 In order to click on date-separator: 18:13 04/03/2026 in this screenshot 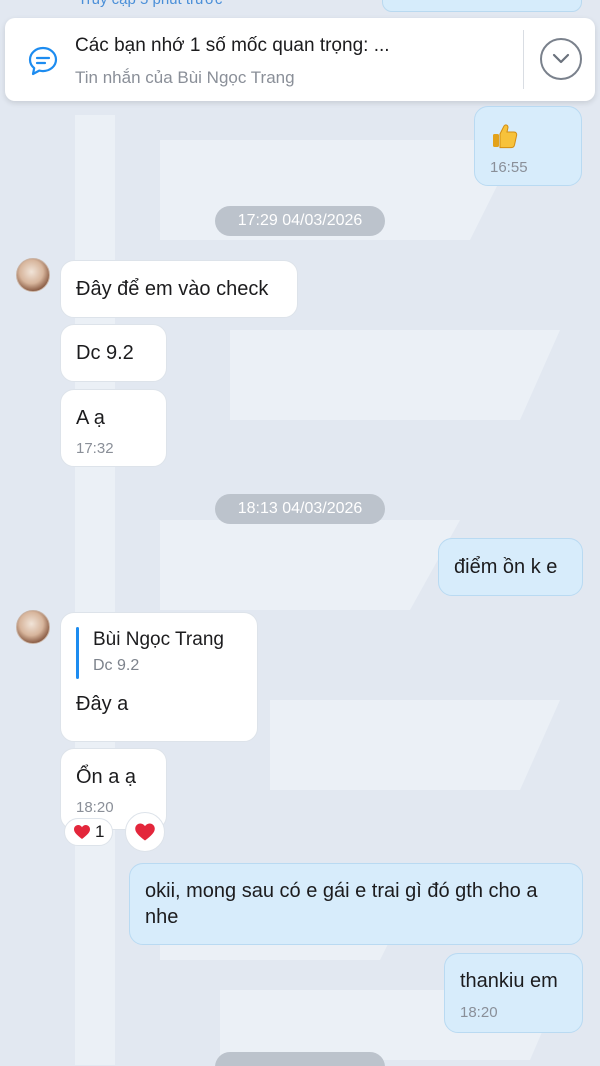, I will do `click(300, 509)`.